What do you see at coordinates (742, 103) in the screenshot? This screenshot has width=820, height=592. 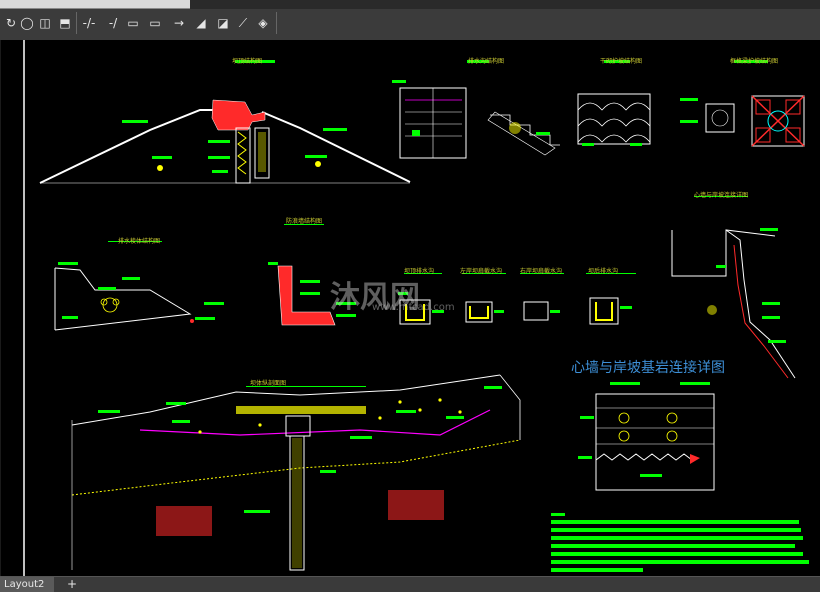 I see `grid-slope` at bounding box center [742, 103].